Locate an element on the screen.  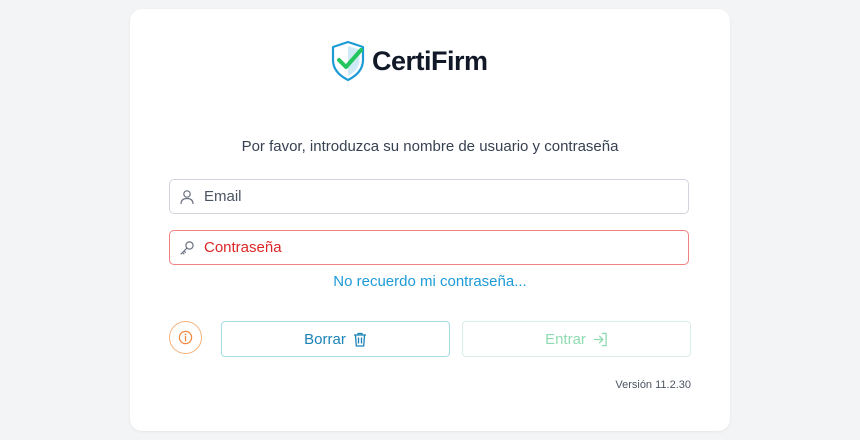
shield-check-icon is located at coordinates (348, 61).